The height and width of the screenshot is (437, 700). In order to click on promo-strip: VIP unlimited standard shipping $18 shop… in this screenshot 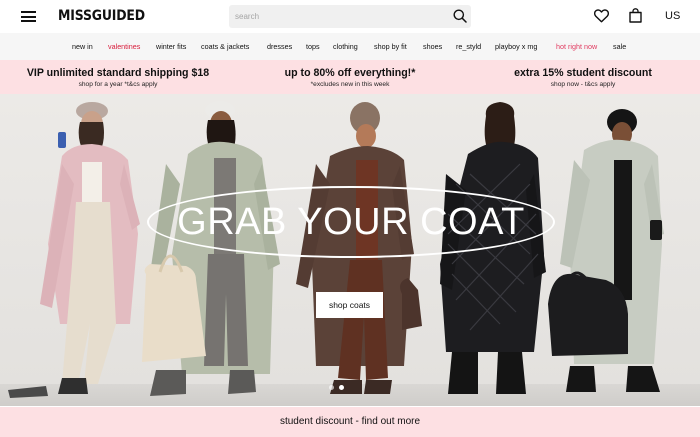, I will do `click(350, 77)`.